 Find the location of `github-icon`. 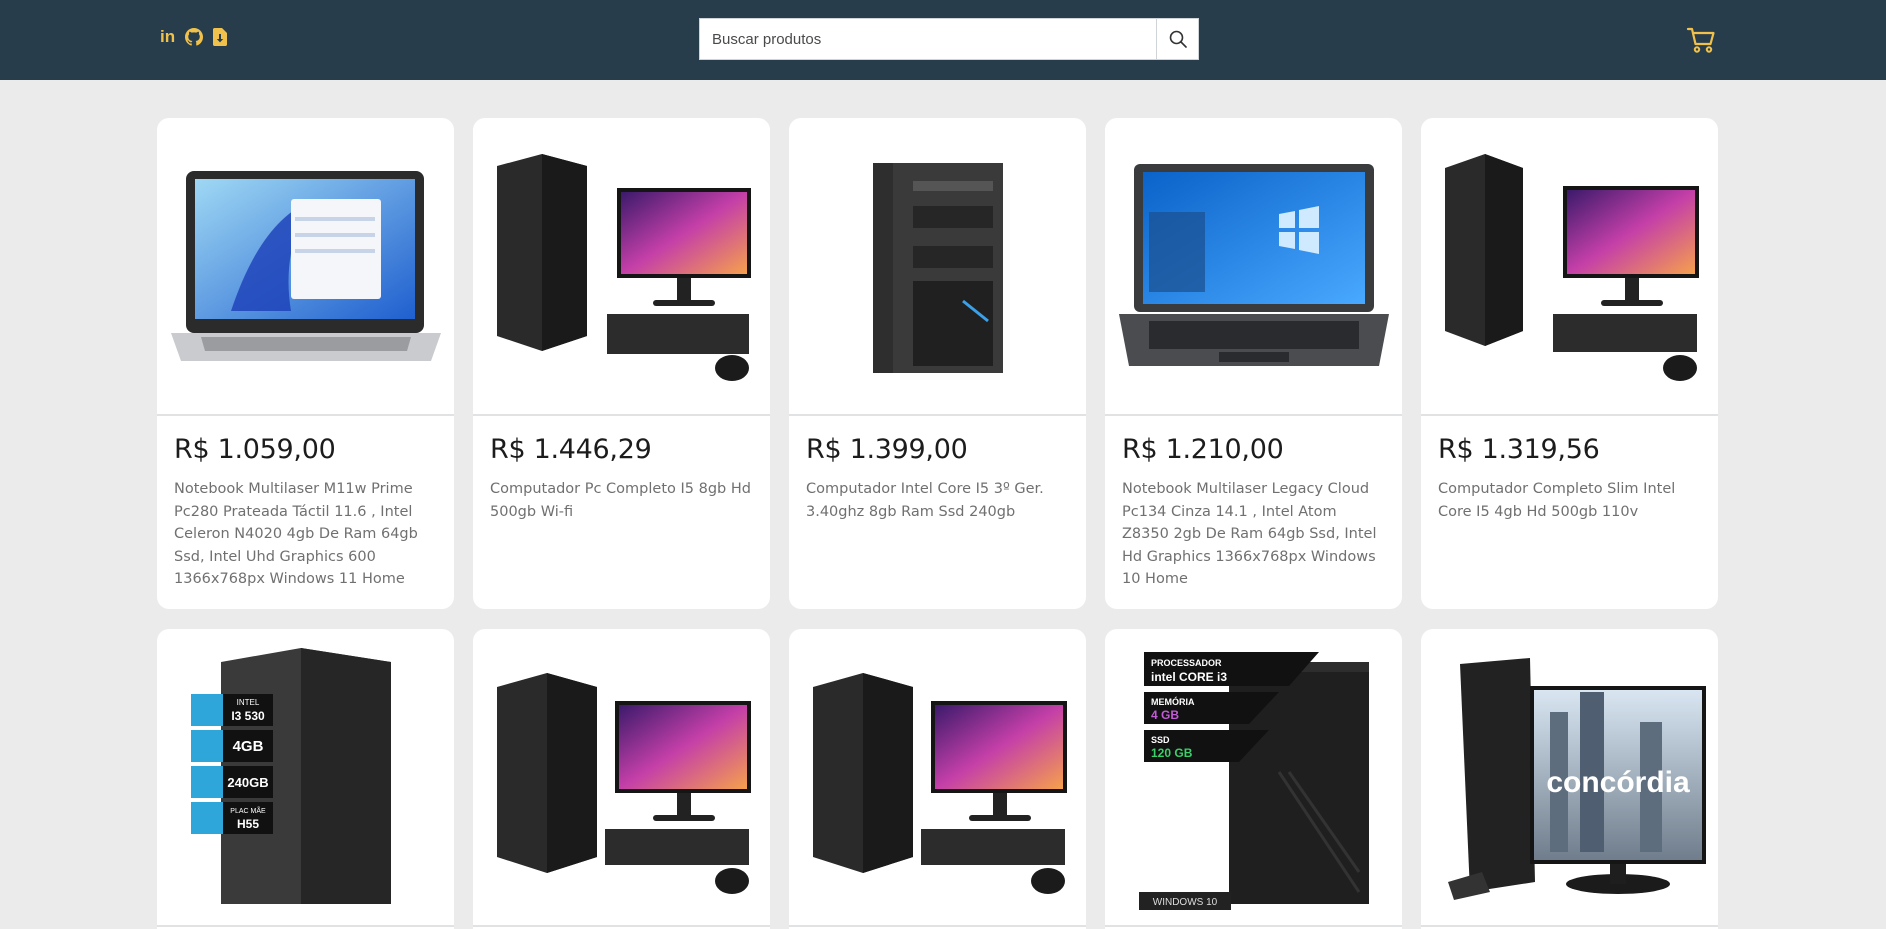

github-icon is located at coordinates (194, 37).